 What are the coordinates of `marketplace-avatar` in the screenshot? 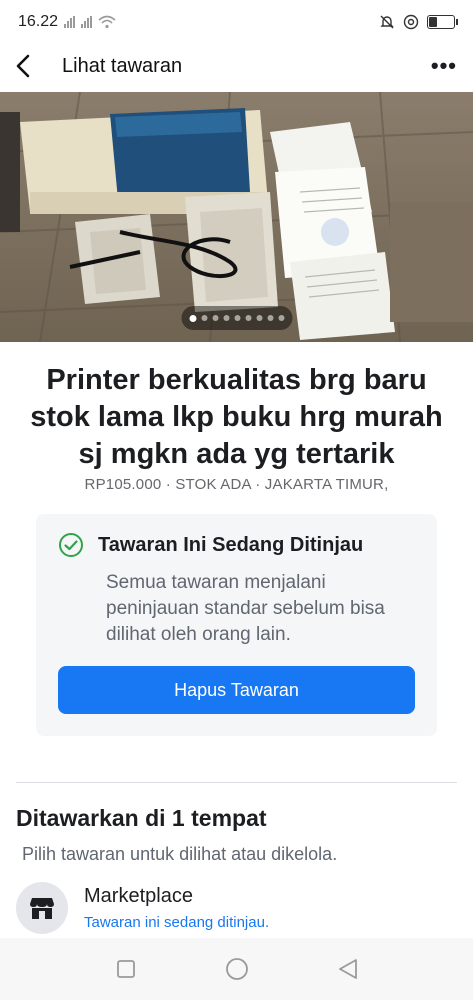 It's located at (42, 908).